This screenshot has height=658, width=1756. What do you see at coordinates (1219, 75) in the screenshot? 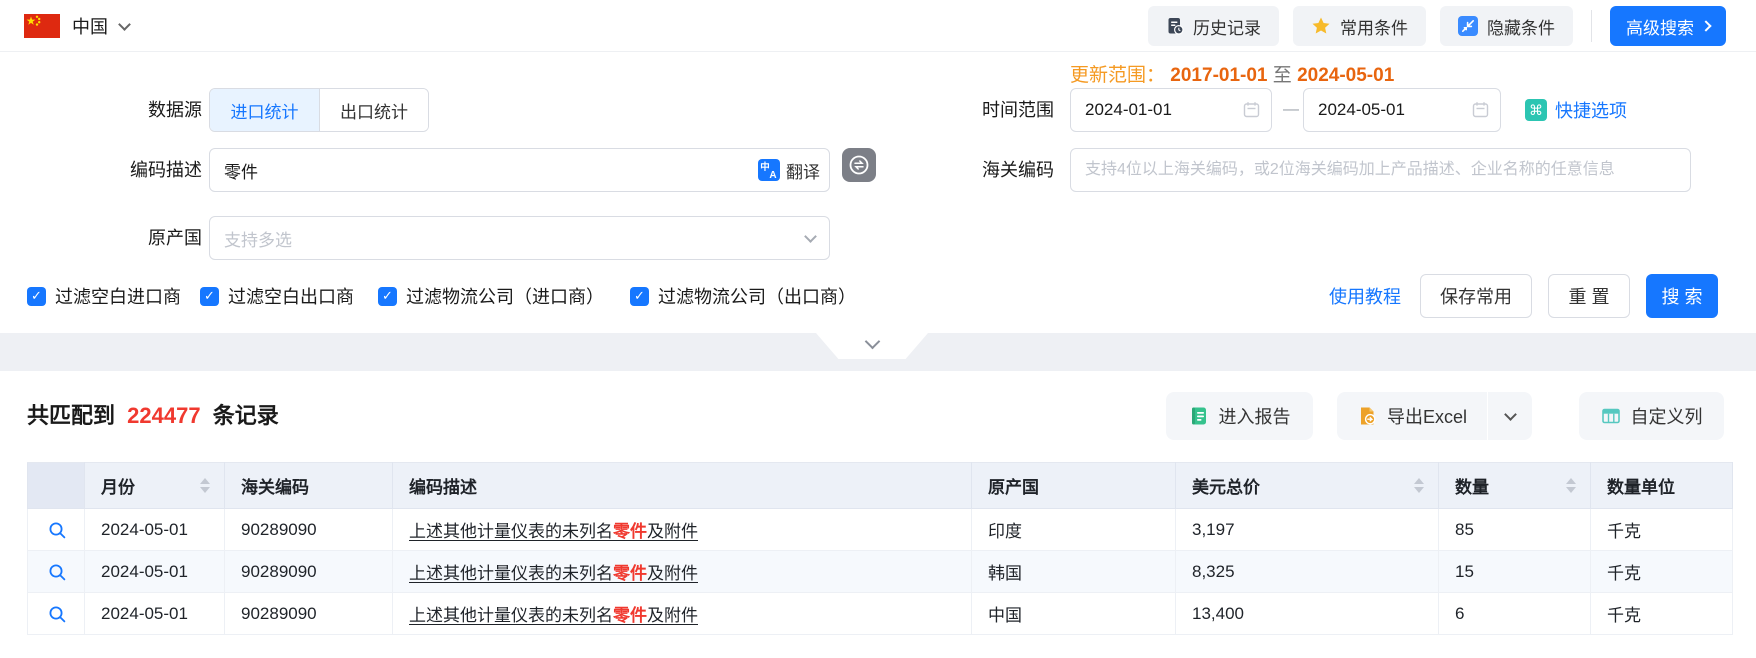
I see `update-range-from: 2017-01-01` at bounding box center [1219, 75].